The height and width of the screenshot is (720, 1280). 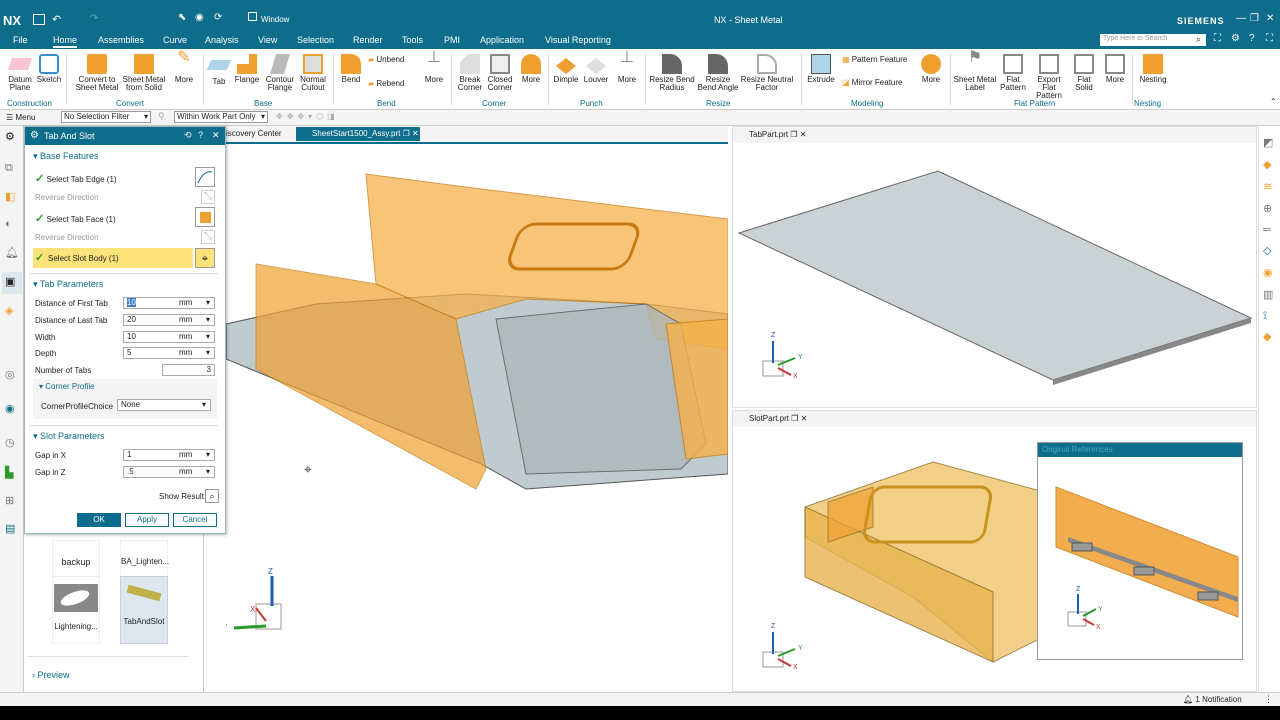 What do you see at coordinates (222, 40) in the screenshot?
I see `menu-analysis: Analysis` at bounding box center [222, 40].